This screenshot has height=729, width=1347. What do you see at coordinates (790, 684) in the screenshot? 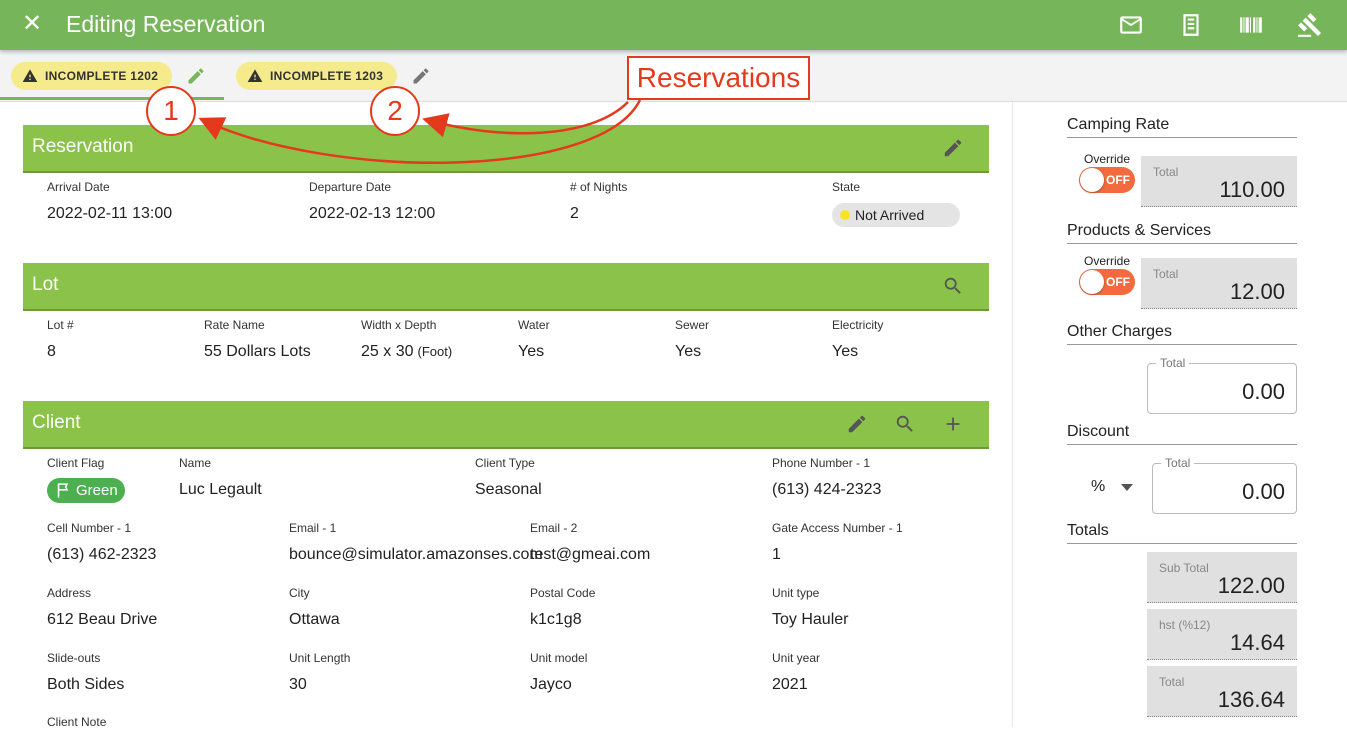
I see `unit-year: 2021` at bounding box center [790, 684].